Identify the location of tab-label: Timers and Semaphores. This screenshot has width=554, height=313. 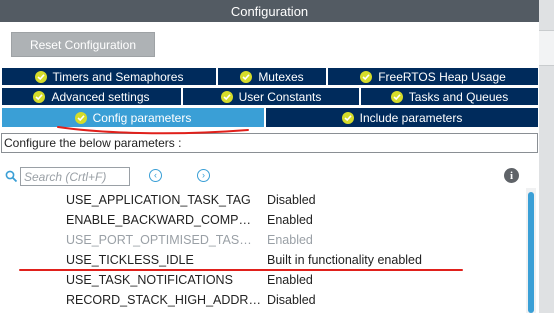
(118, 76).